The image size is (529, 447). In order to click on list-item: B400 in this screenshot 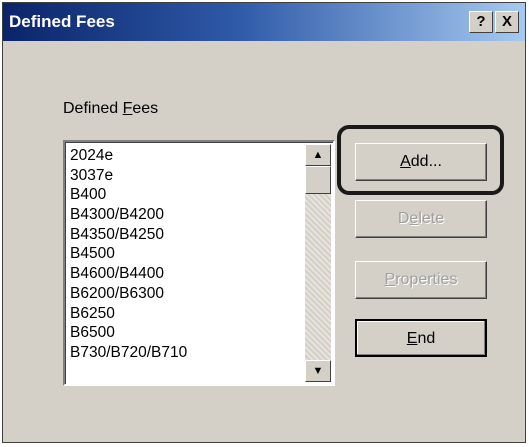, I will do `click(185, 195)`.